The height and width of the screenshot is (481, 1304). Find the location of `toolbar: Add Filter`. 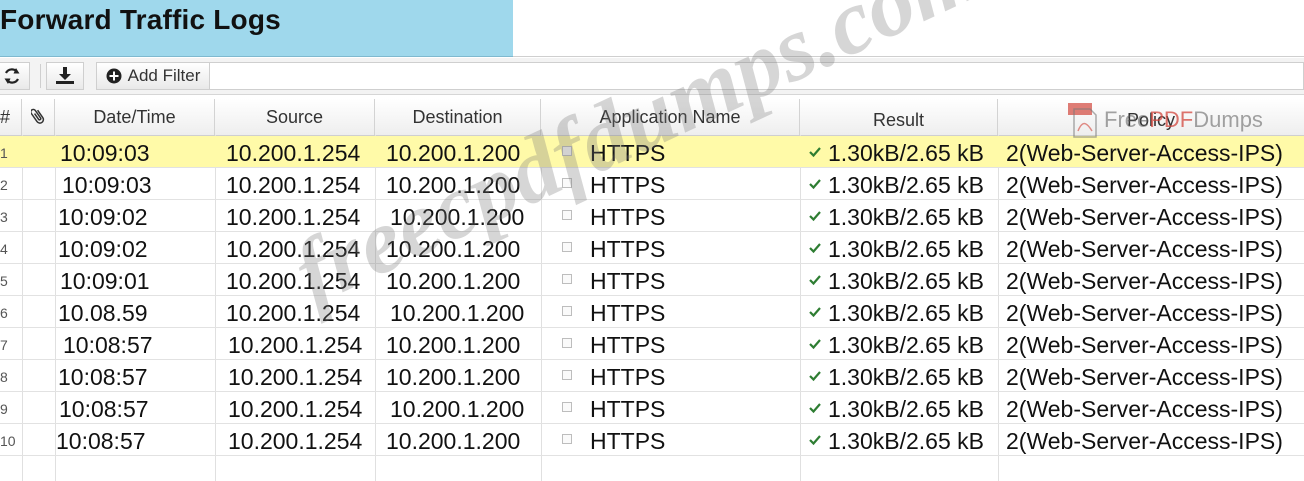

toolbar: Add Filter is located at coordinates (652, 76).